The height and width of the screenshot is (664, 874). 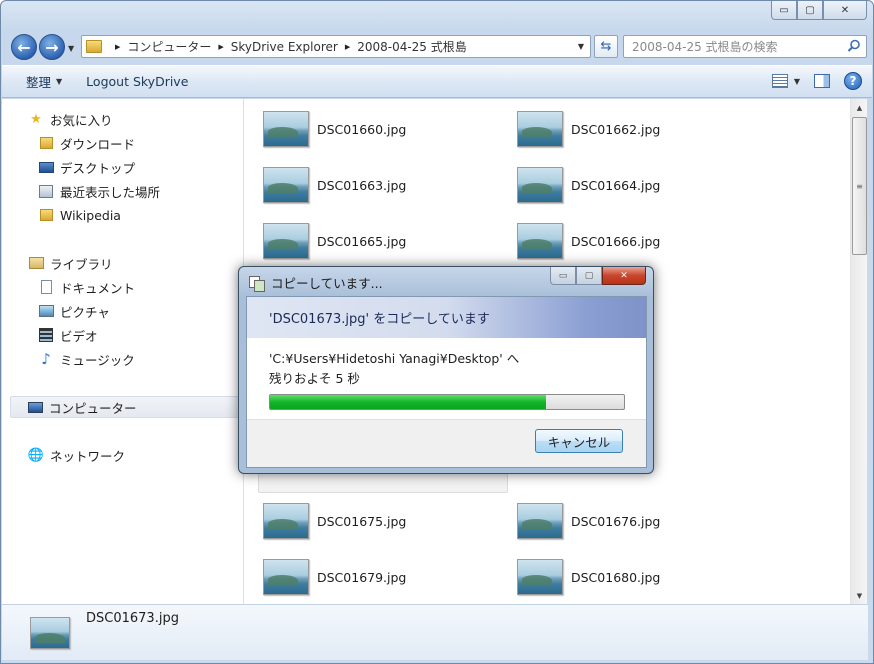 What do you see at coordinates (97, 360) in the screenshot?
I see `nav-item-label: ミュージック` at bounding box center [97, 360].